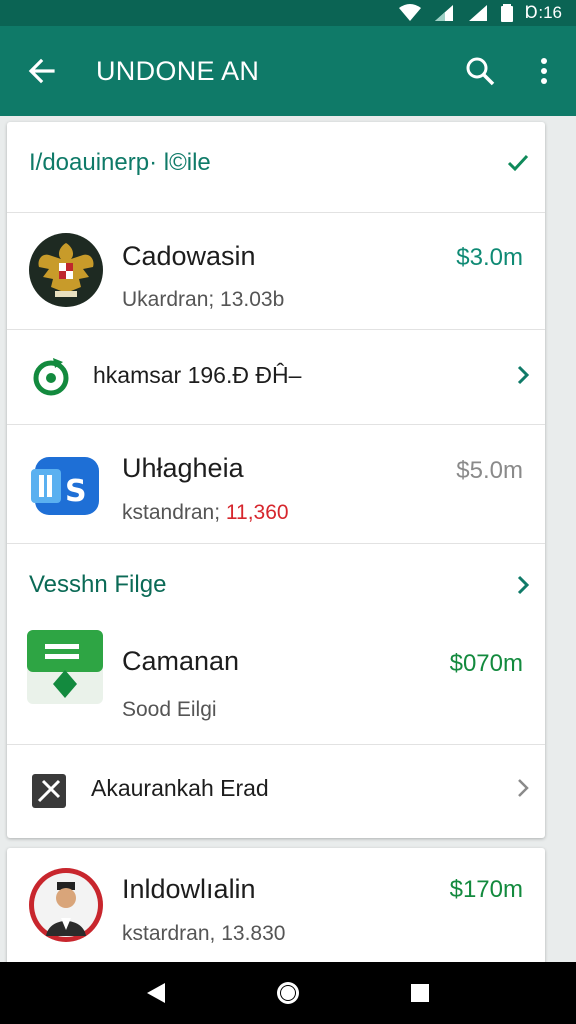  I want to click on list-item: hkamsar 196.Ð ÐĤ–, so click(276, 377).